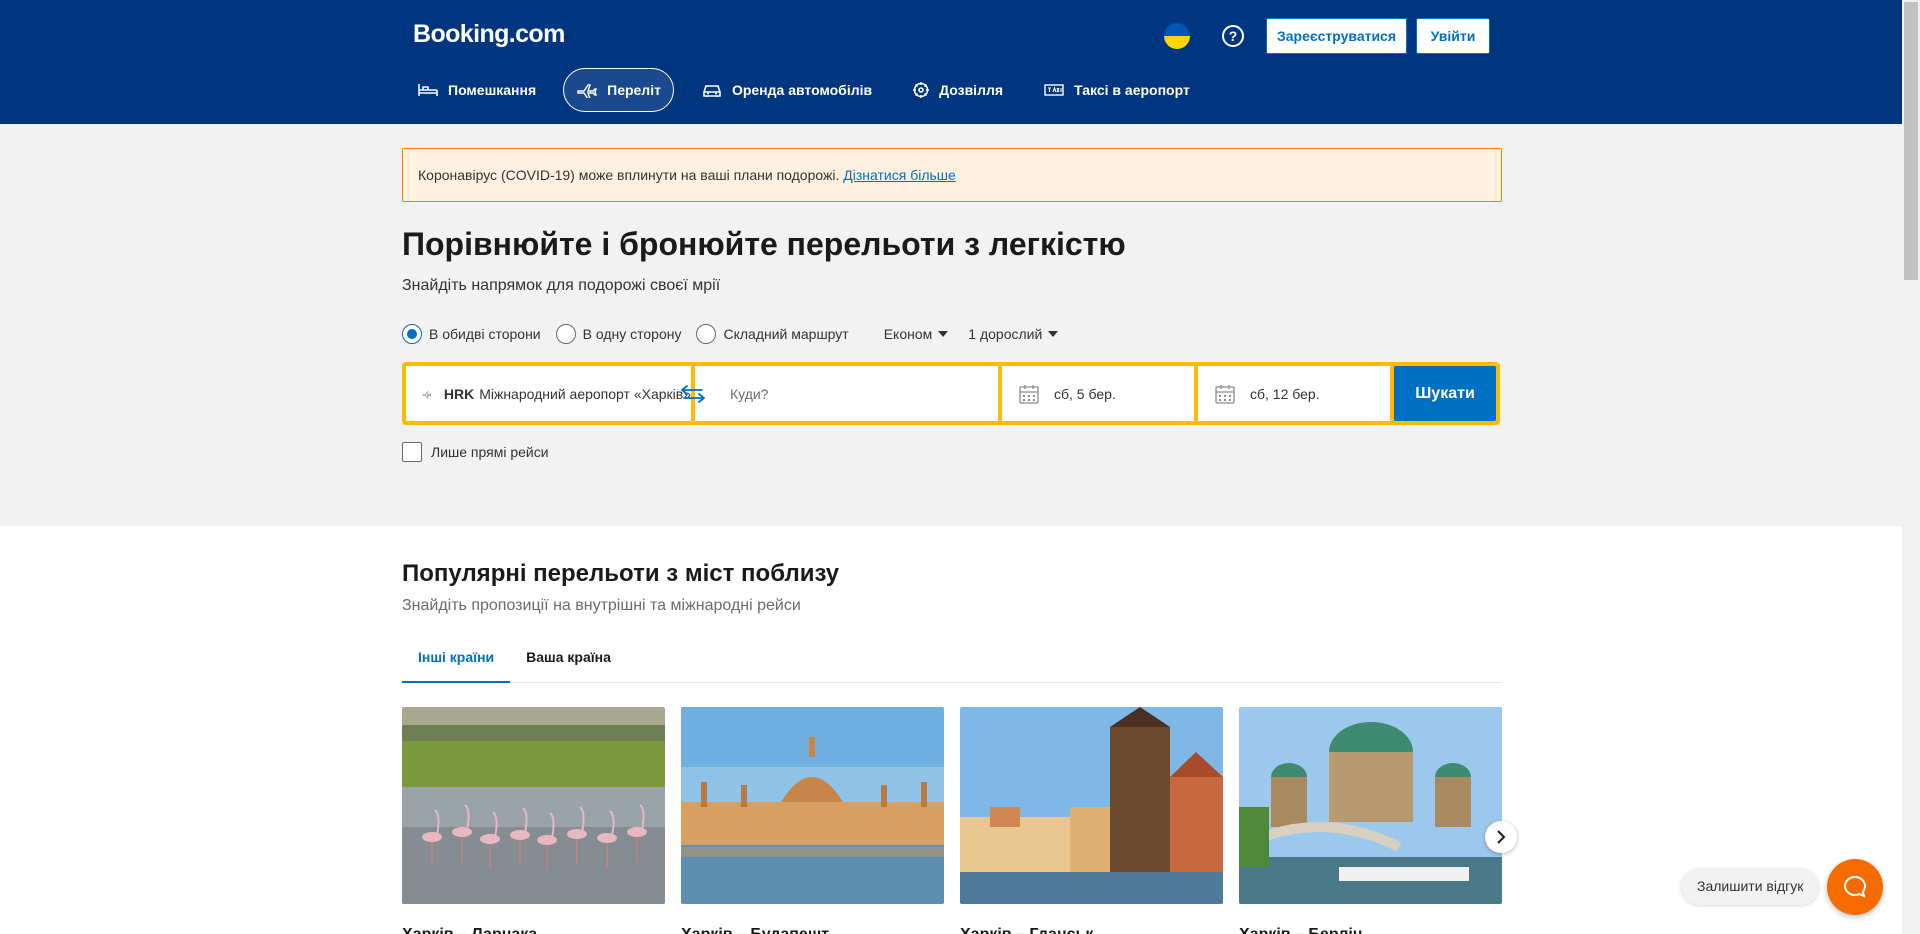  I want to click on chat-bubble-icon, so click(1855, 886).